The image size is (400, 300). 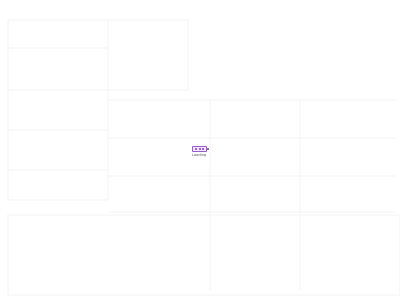 What do you see at coordinates (199, 155) in the screenshot?
I see `loading-label: Loading` at bounding box center [199, 155].